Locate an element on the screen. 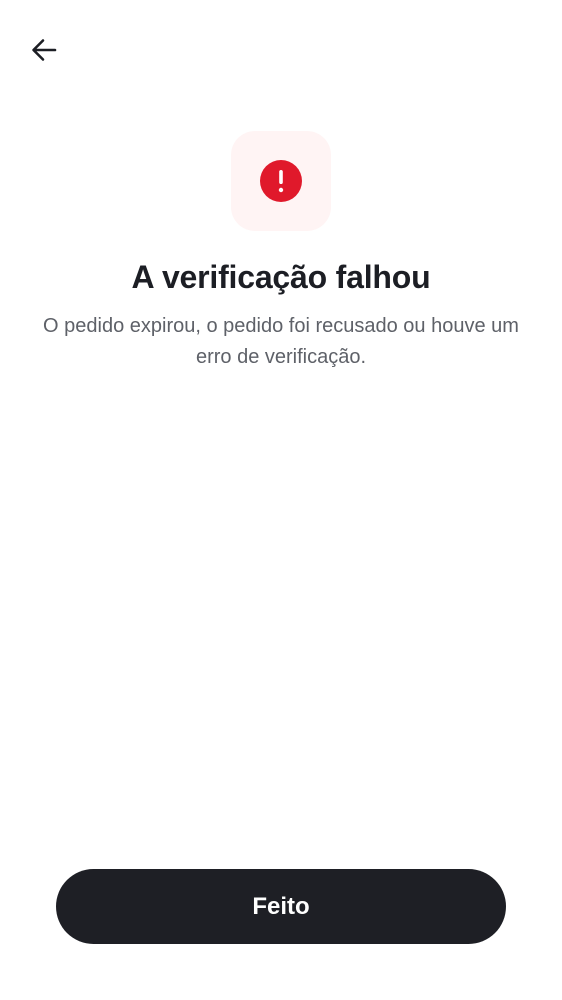  error-status-tile is located at coordinates (281, 181).